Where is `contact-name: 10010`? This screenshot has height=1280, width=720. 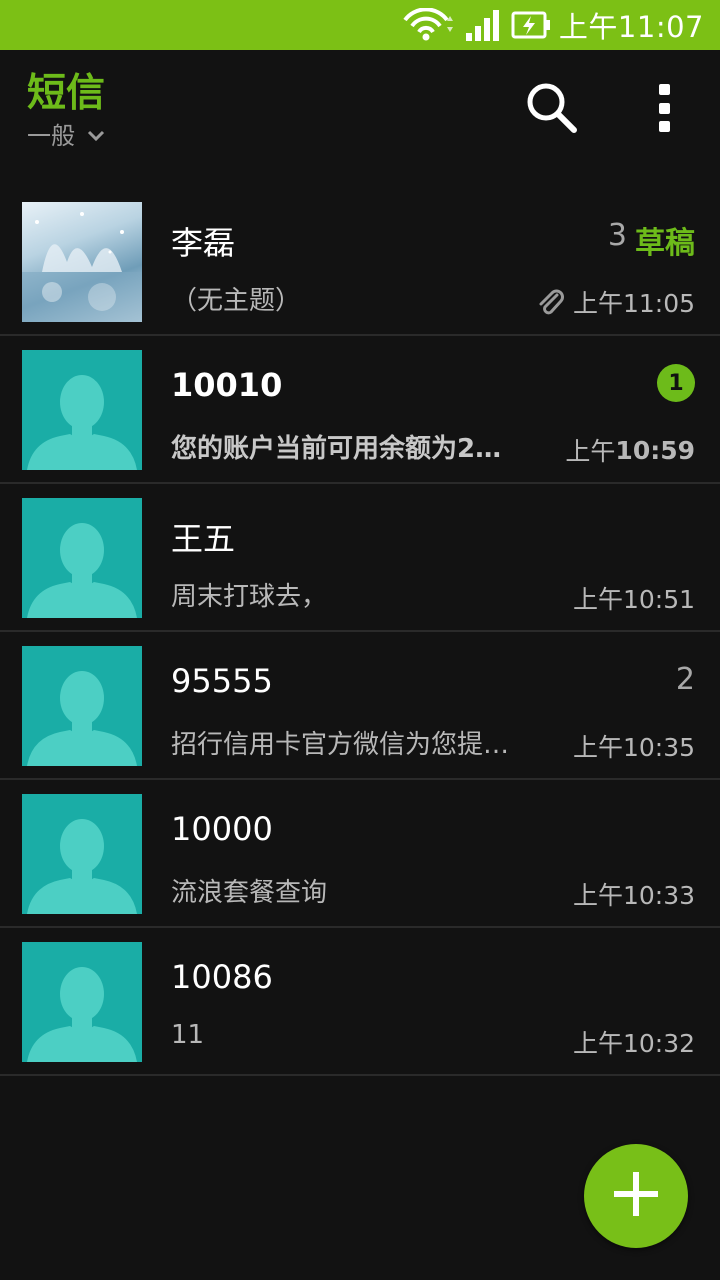 contact-name: 10010 is located at coordinates (227, 385).